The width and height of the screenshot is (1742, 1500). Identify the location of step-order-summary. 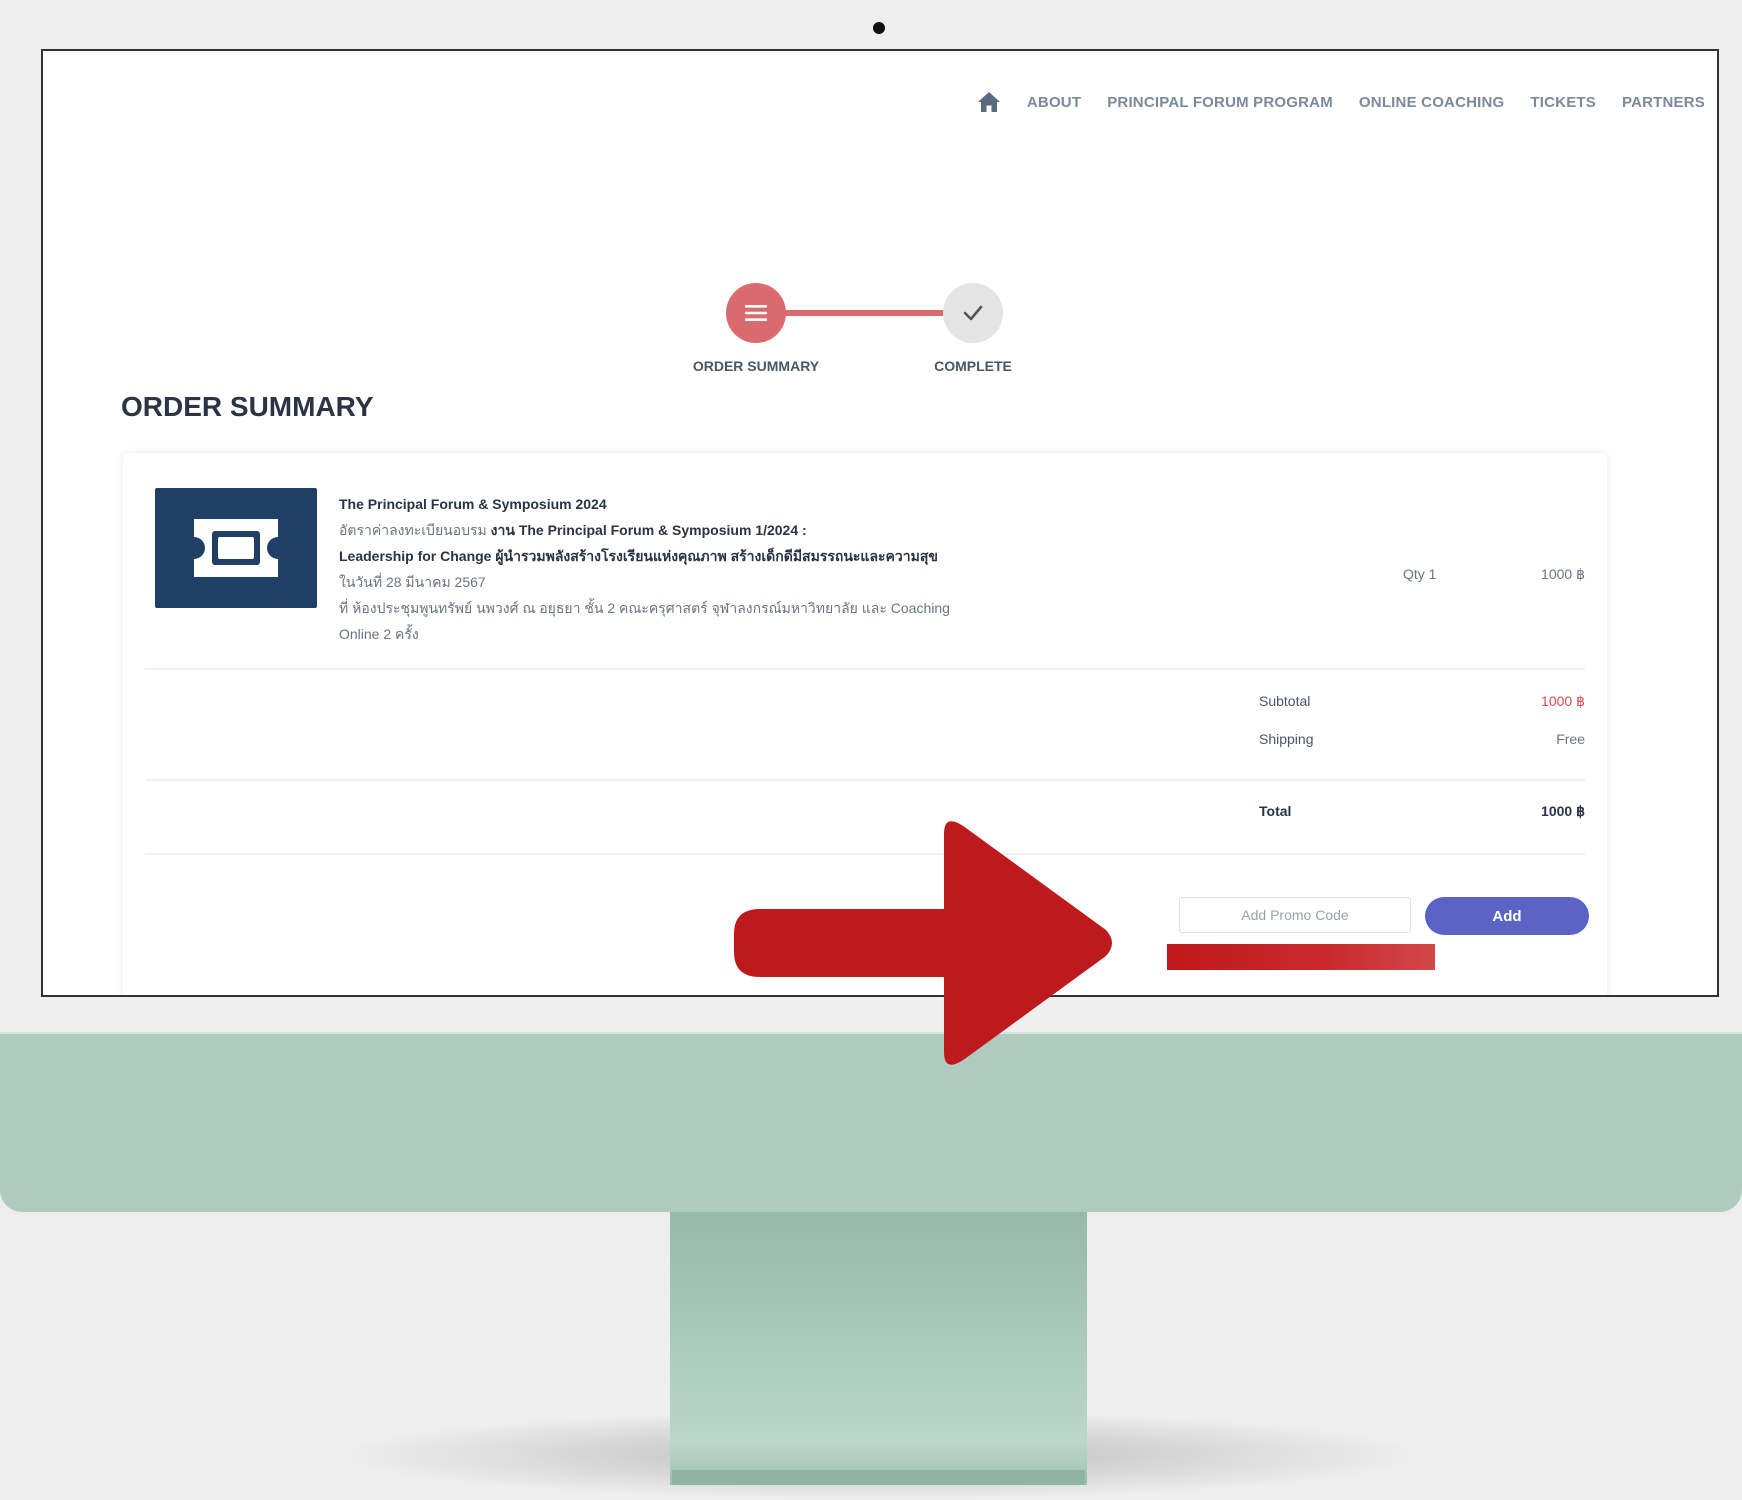
(756, 313).